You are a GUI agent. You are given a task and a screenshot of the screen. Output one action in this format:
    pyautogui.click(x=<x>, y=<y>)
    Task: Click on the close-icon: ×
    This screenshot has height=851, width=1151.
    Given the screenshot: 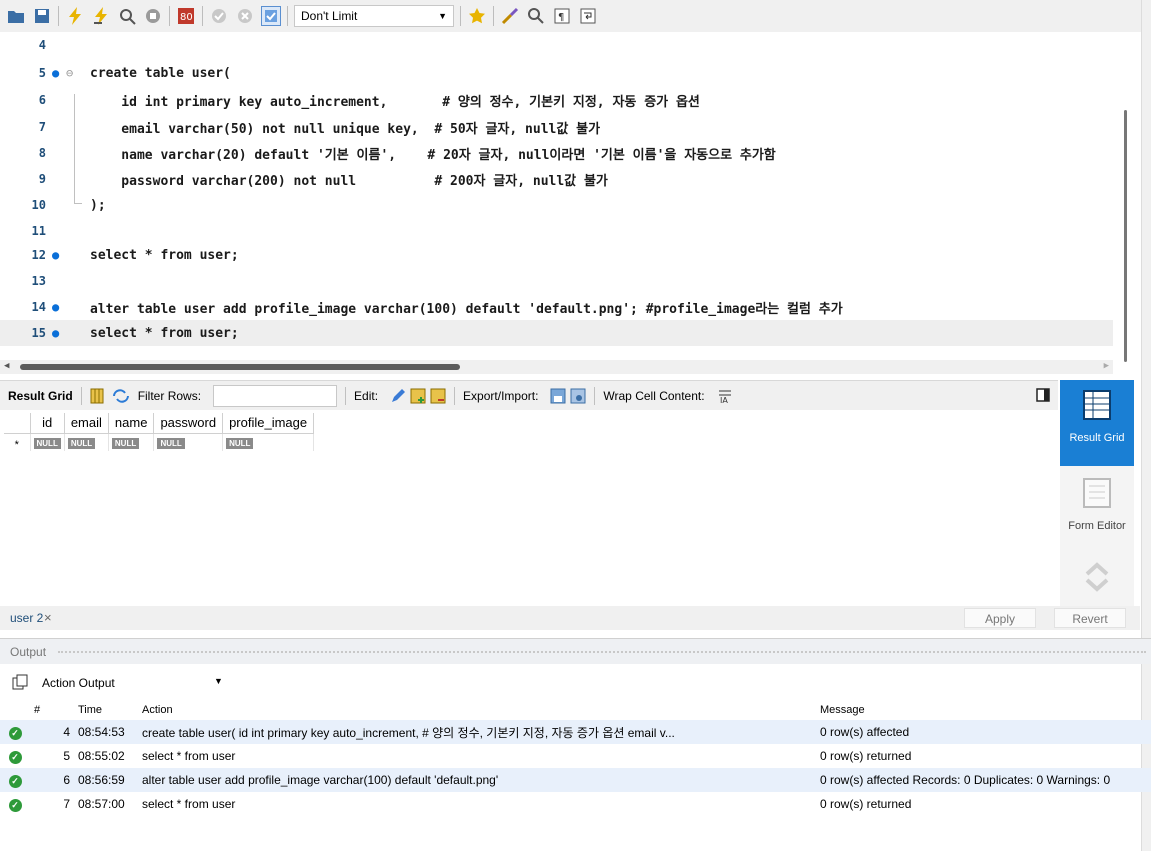 What is the action you would take?
    pyautogui.click(x=48, y=617)
    